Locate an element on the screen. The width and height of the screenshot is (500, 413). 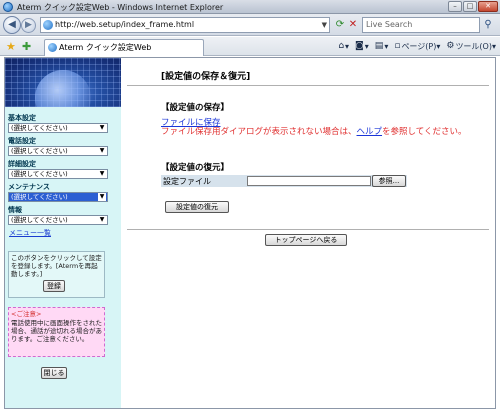
stop-icon: ✕ is located at coordinates (353, 25).